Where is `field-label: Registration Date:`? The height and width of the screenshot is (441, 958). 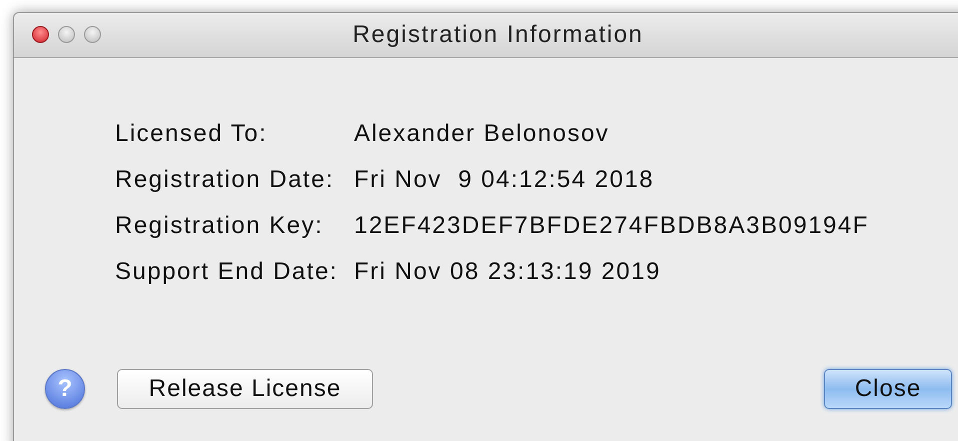
field-label: Registration Date: is located at coordinates (225, 180).